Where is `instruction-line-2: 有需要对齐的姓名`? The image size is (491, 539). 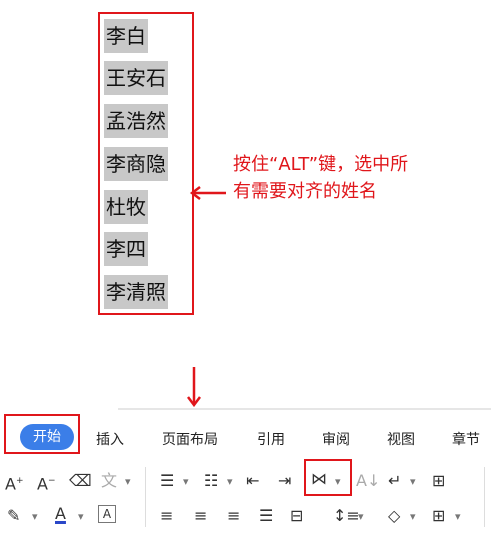
instruction-line-2: 有需要对齐的姓名 is located at coordinates (305, 191).